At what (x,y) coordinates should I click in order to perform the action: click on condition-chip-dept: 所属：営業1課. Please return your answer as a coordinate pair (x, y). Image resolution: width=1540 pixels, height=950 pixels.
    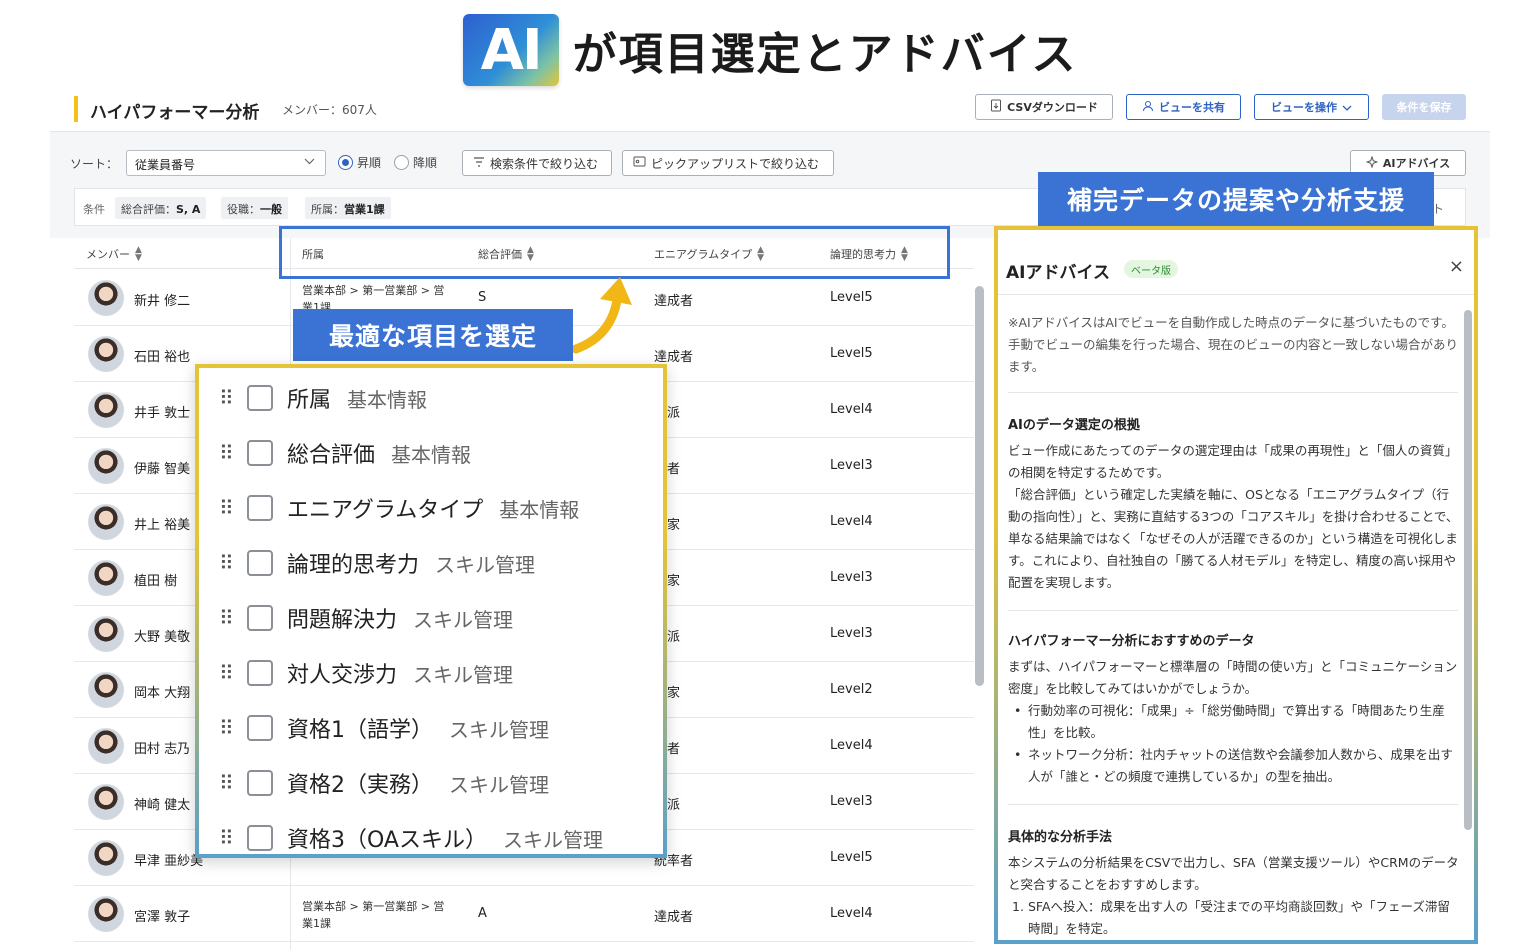
    Looking at the image, I should click on (348, 208).